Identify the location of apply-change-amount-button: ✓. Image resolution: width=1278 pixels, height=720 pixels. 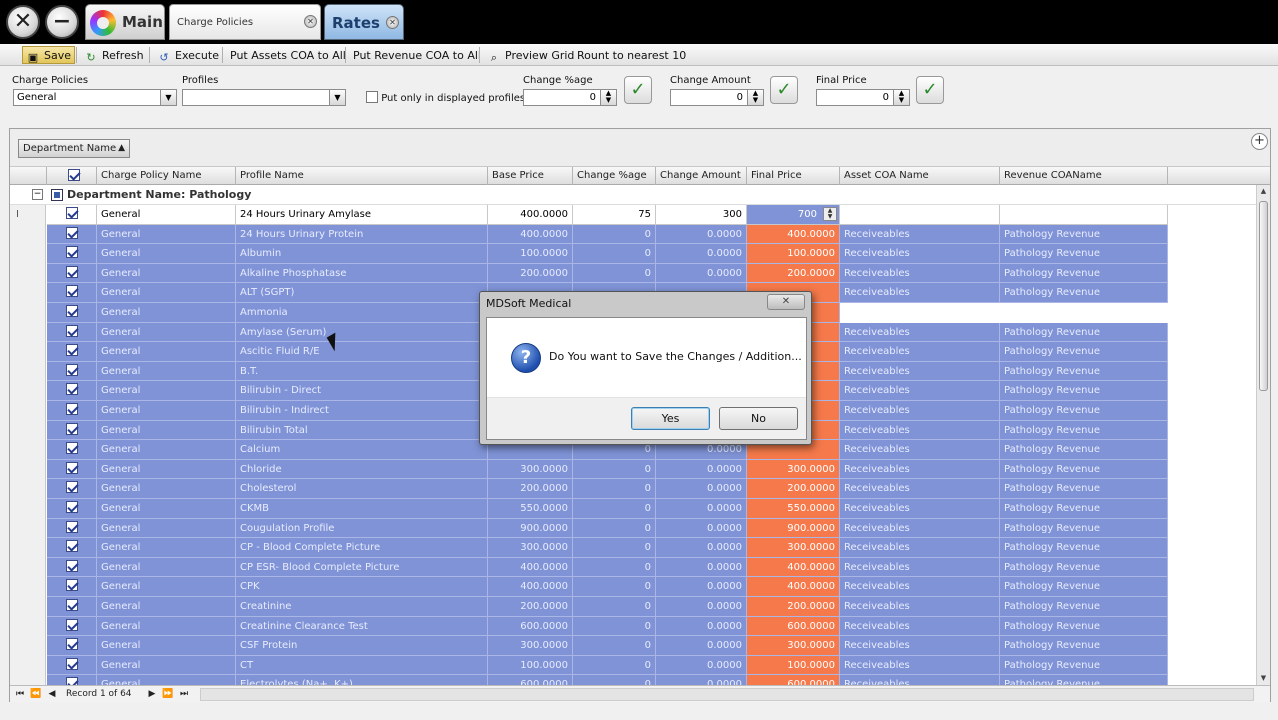
(784, 90).